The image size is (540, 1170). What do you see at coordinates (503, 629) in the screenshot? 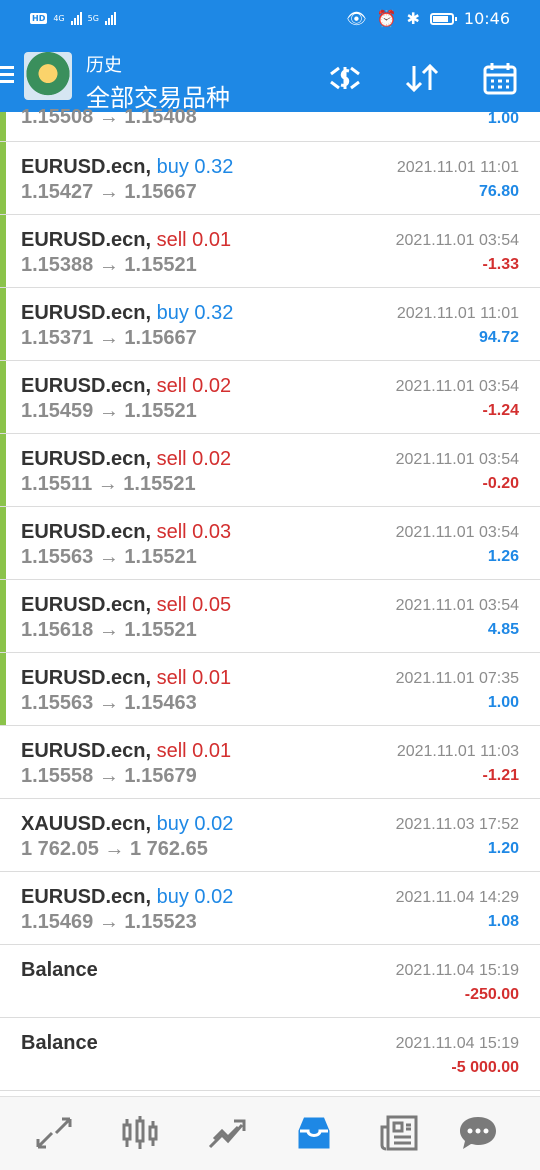
I see `profit-value: 4.85` at bounding box center [503, 629].